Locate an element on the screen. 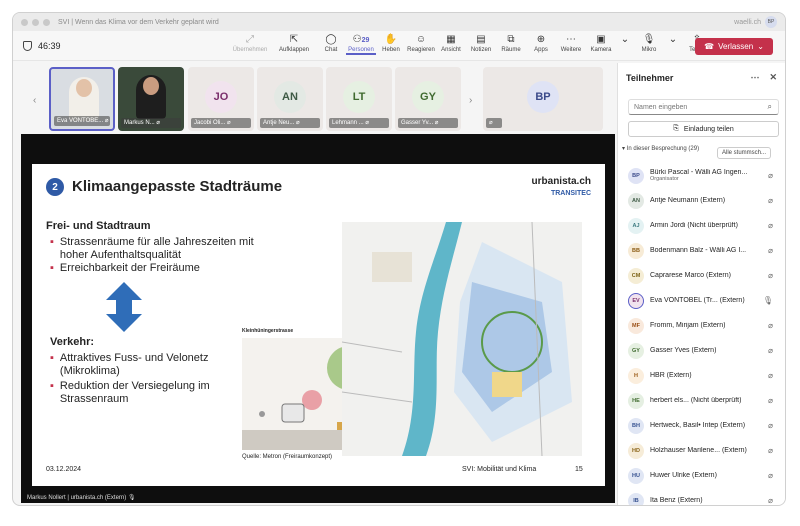  toolbar-label: Reagieren is located at coordinates (421, 50).